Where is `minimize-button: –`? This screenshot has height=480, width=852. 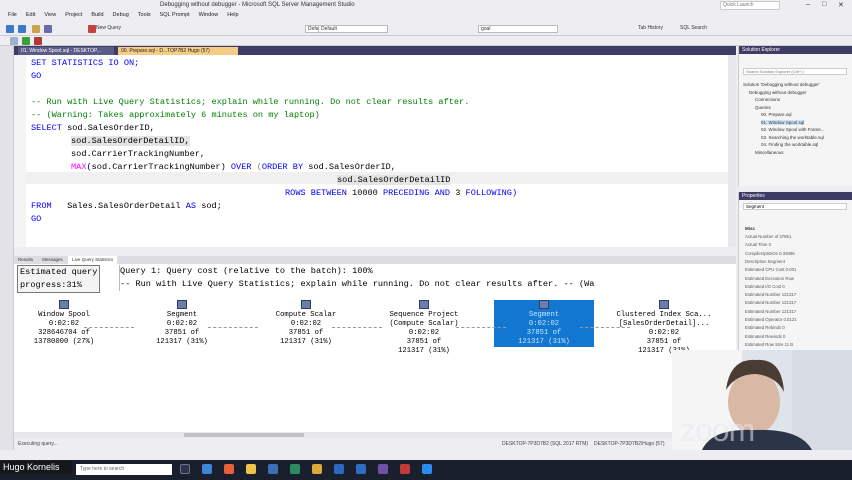
minimize-button: – is located at coordinates (808, 4).